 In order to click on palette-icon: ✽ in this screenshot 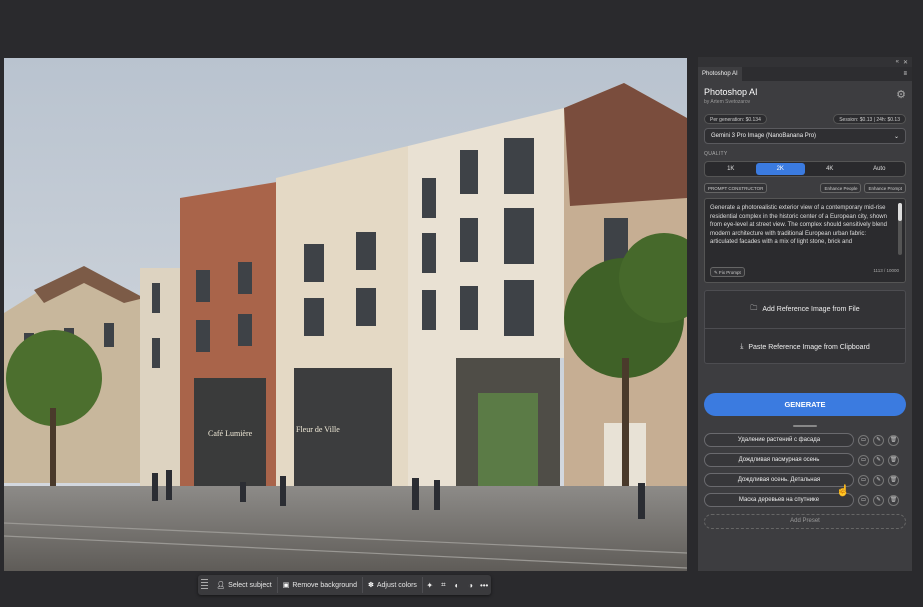, I will do `click(370, 585)`.